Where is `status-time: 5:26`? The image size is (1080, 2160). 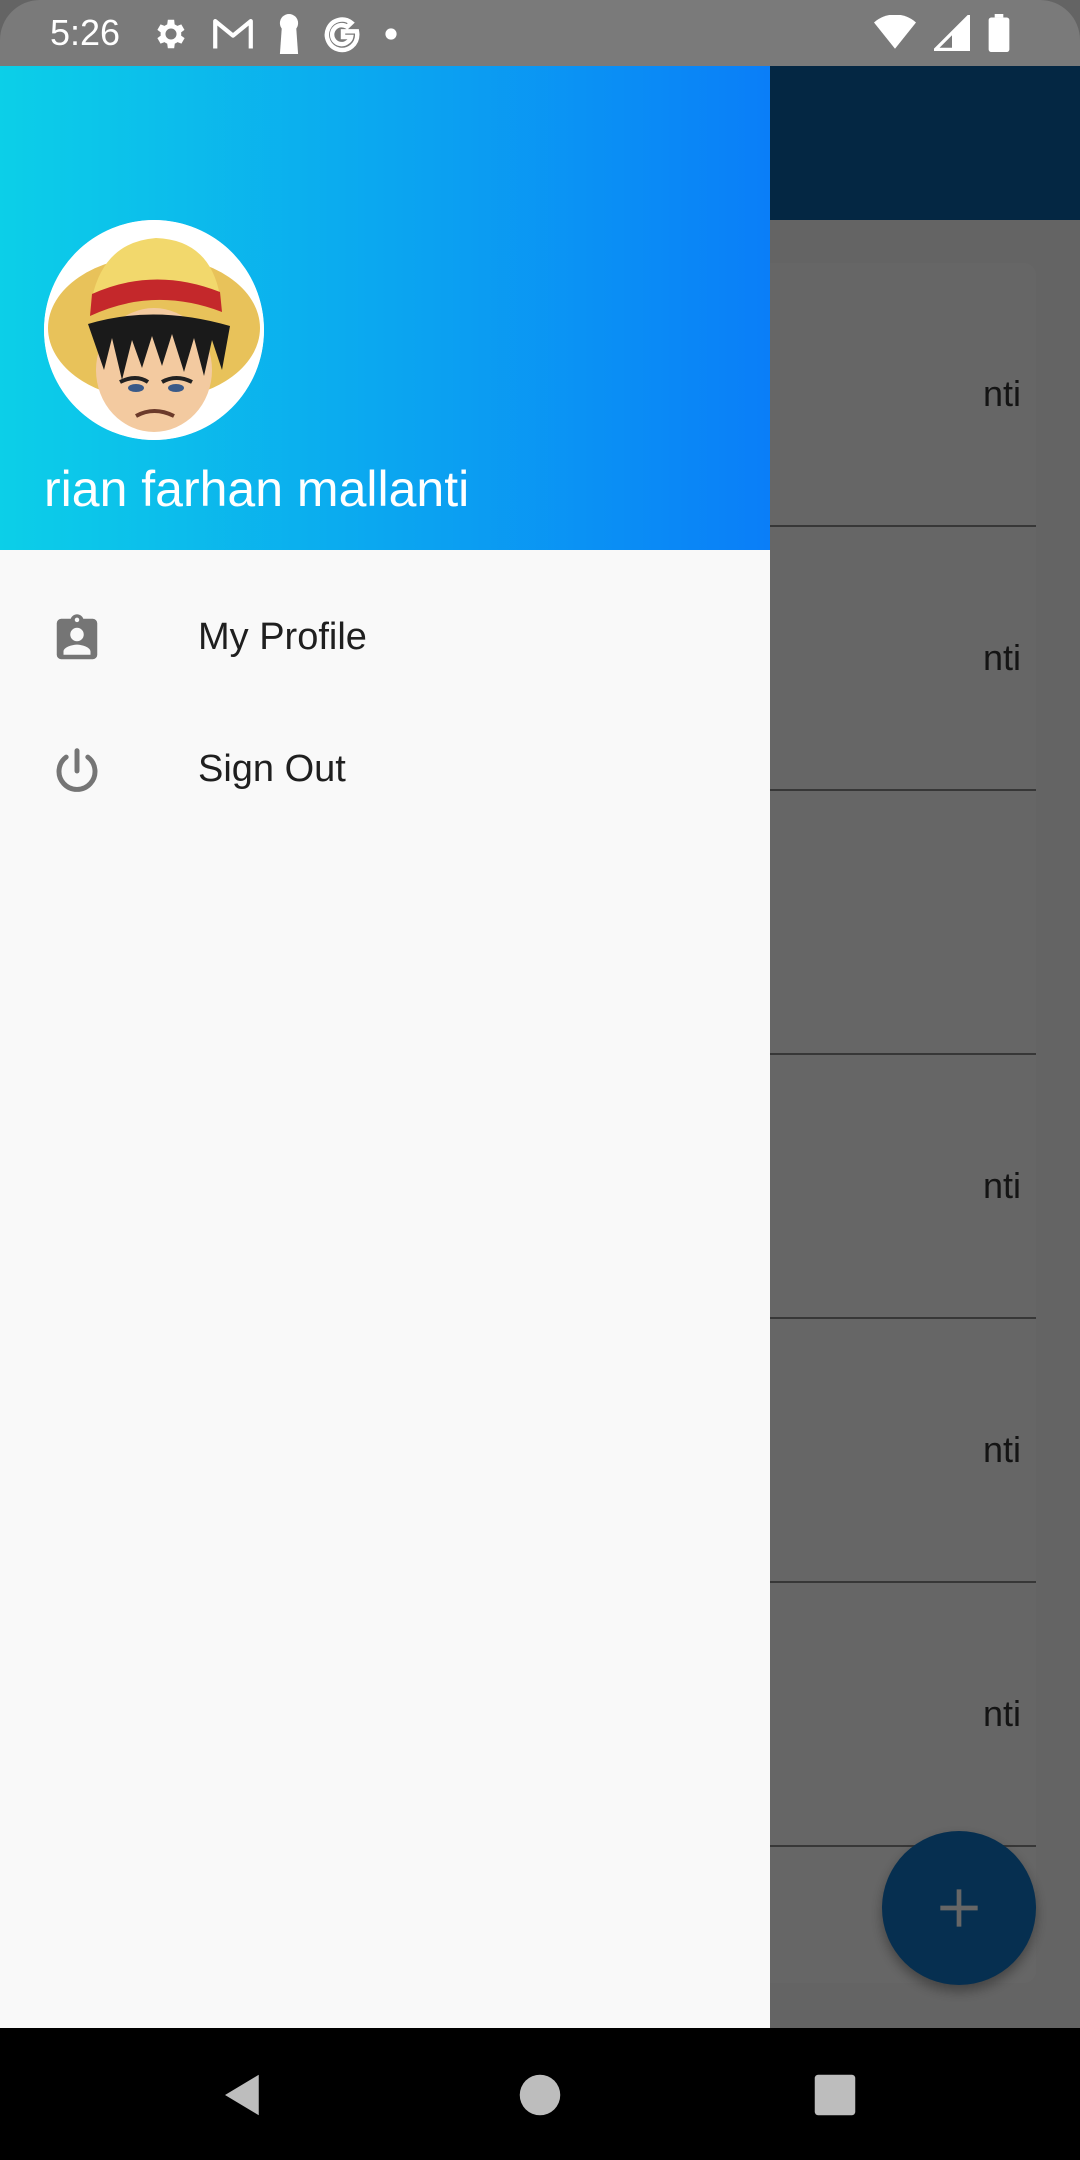 status-time: 5:26 is located at coordinates (85, 32).